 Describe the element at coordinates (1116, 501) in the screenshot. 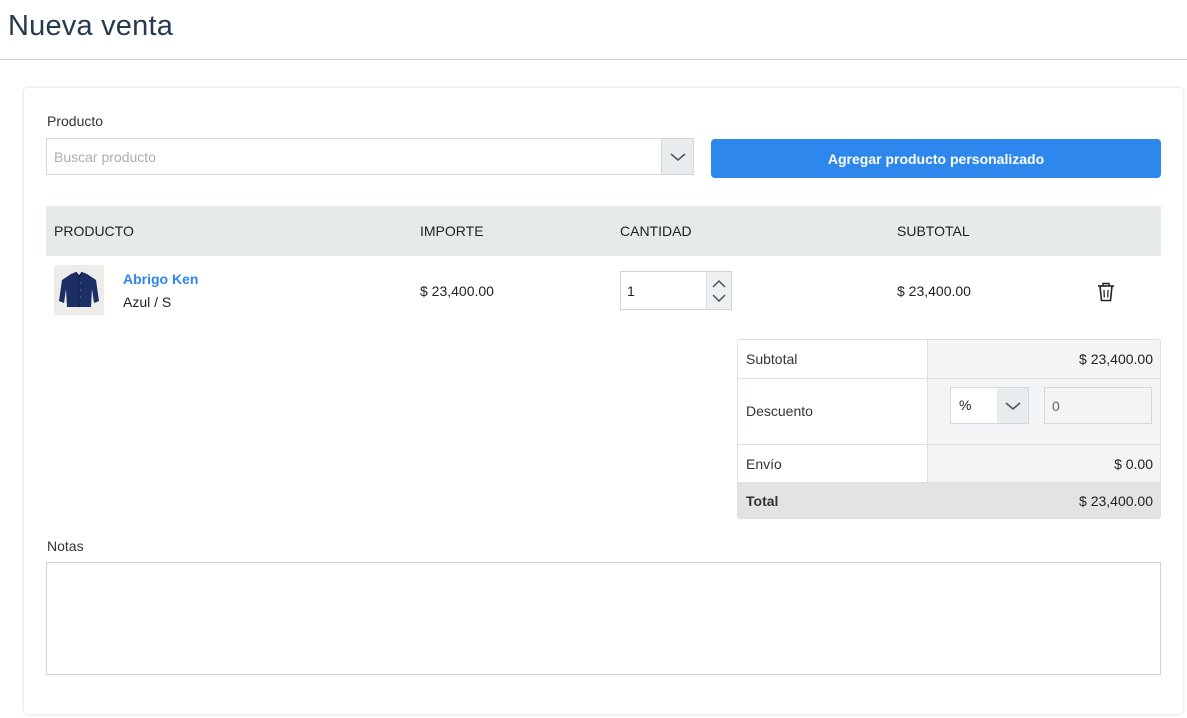

I see `total-value: $ 23,400.00` at that location.